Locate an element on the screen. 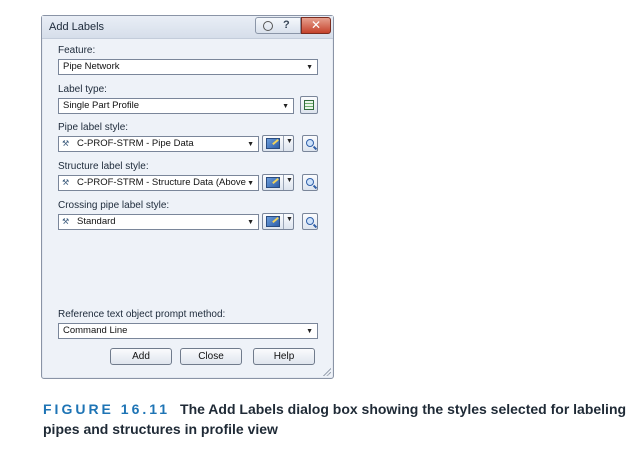 The image size is (640, 454). crossing-style-preview-button is located at coordinates (310, 221).